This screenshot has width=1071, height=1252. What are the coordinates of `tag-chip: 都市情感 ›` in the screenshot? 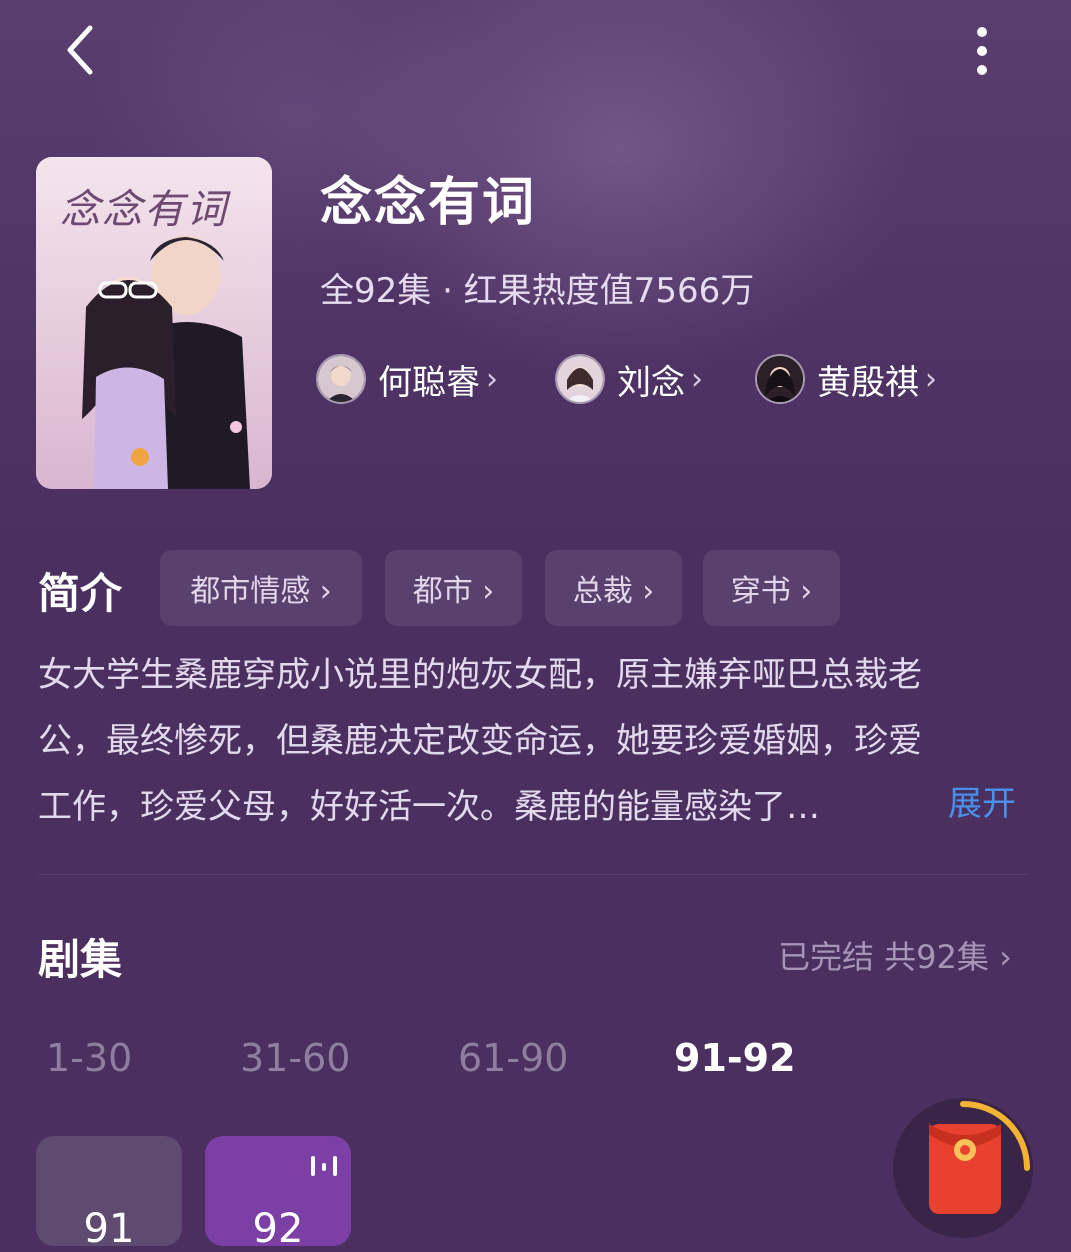 It's located at (261, 588).